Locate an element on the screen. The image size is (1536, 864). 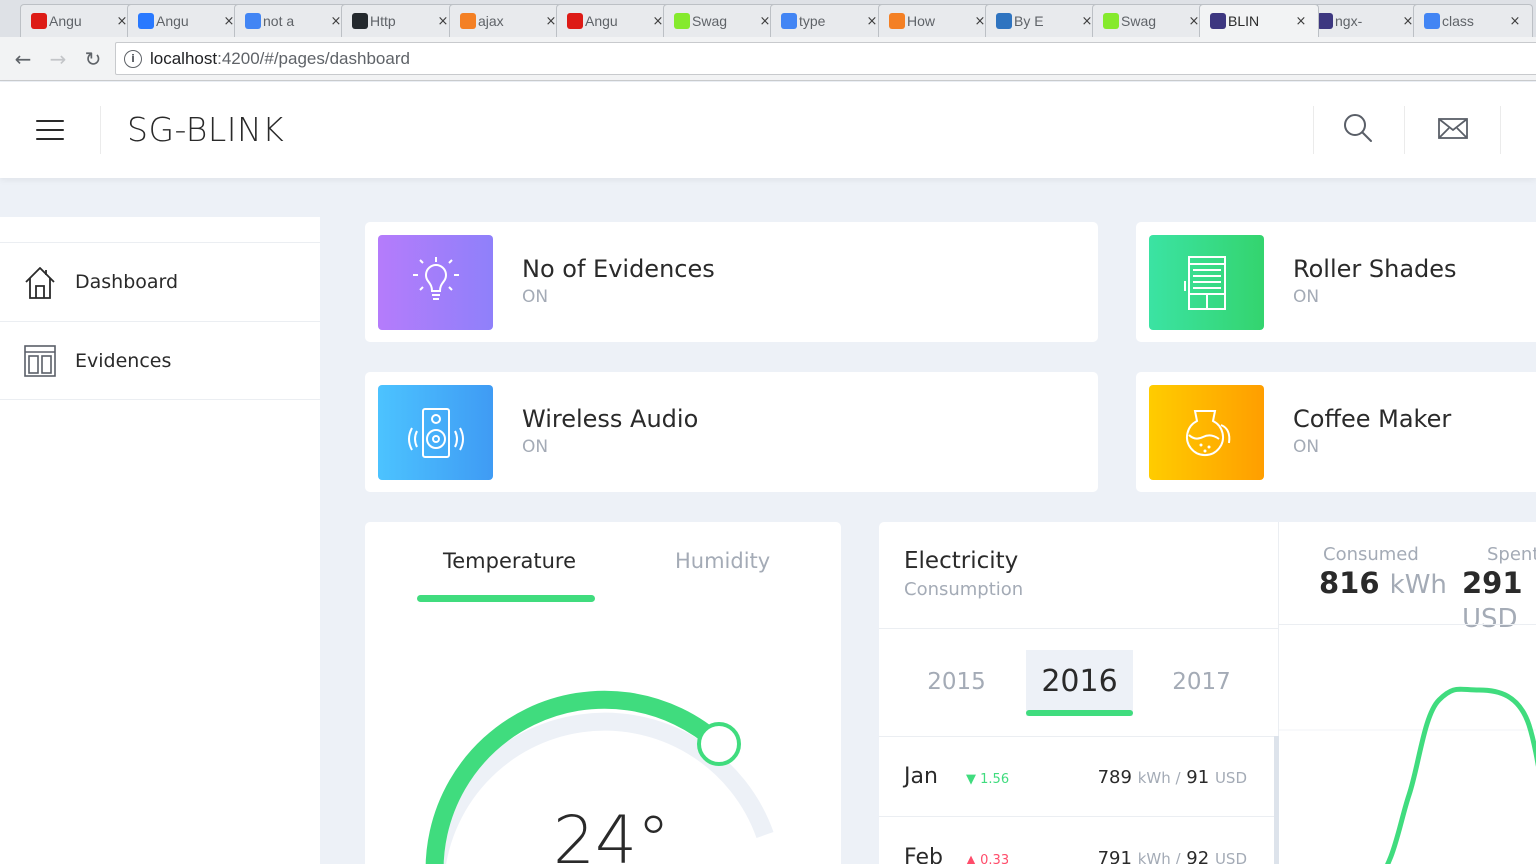
tab-title: not a is located at coordinates (279, 21).